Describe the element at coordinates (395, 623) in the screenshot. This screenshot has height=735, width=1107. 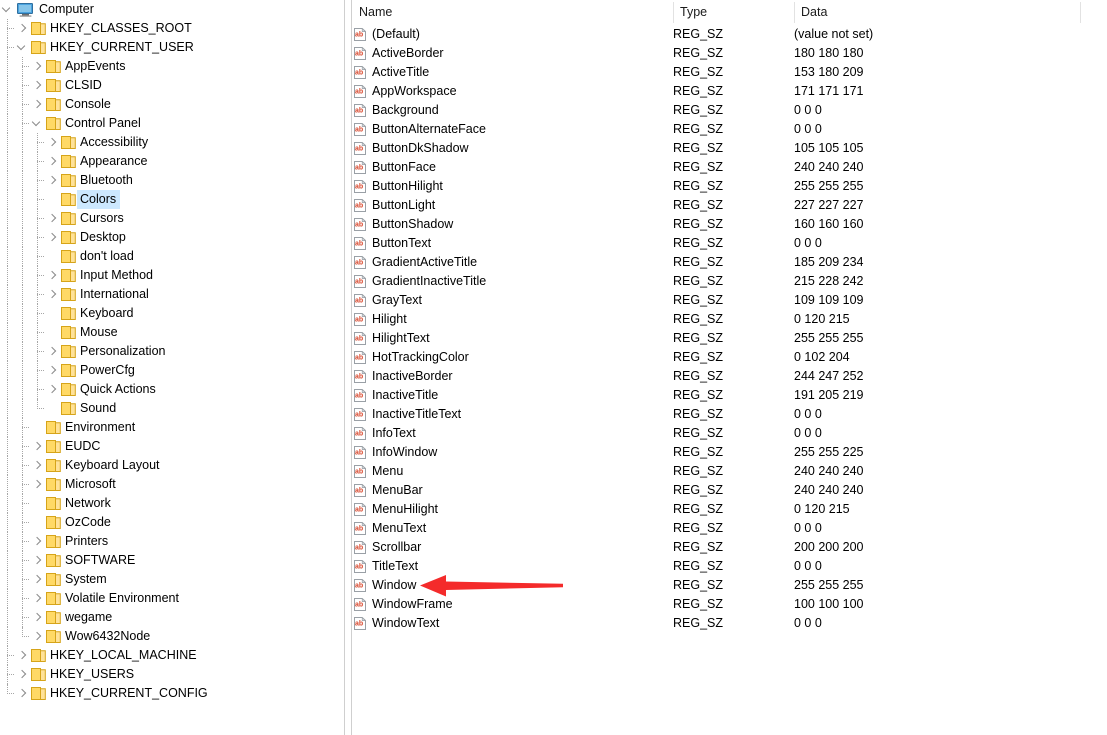
I see `value-name-cell: ab WindowText` at that location.